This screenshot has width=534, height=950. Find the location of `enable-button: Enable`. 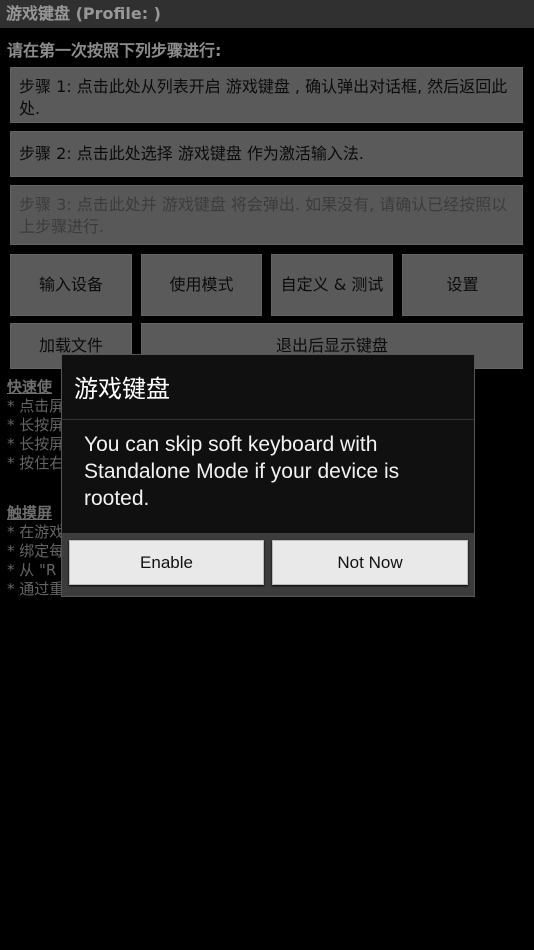

enable-button: Enable is located at coordinates (166, 562).